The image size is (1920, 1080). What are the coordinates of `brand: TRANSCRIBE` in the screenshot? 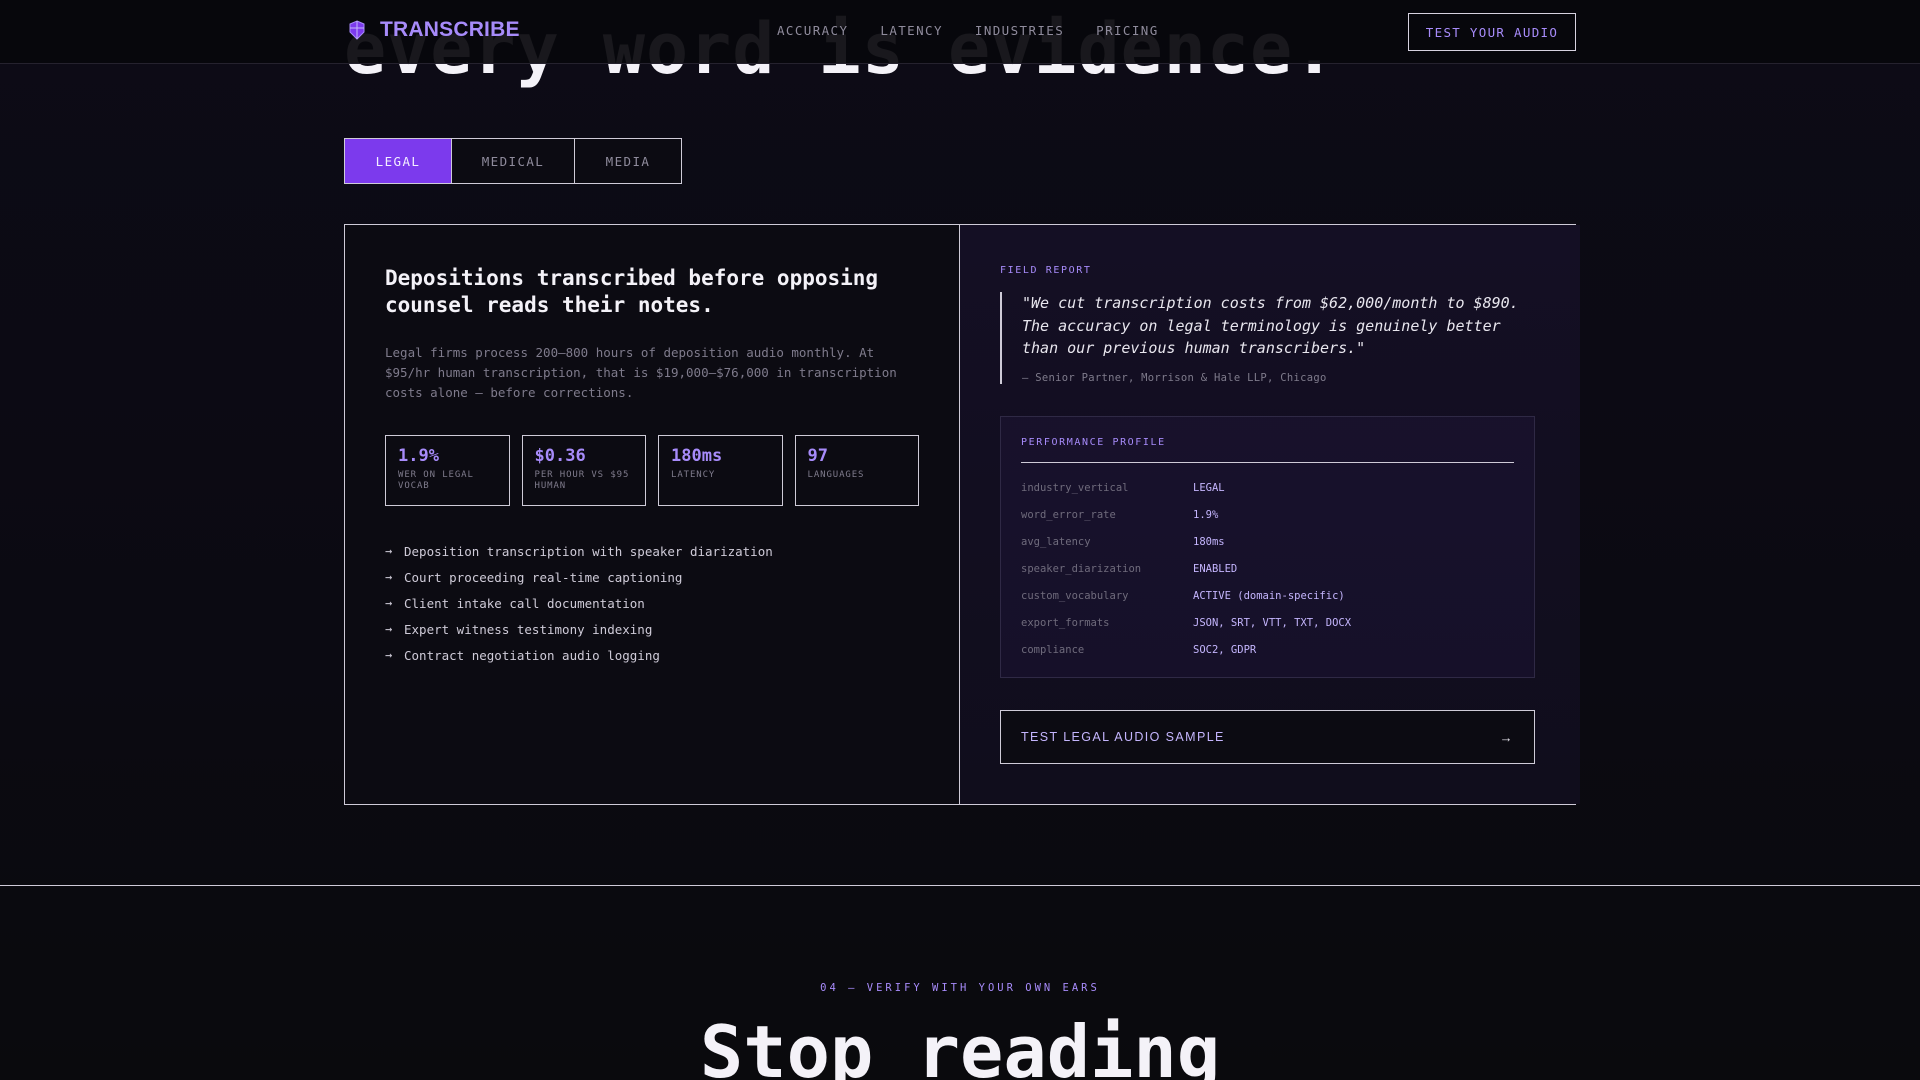 It's located at (434, 30).